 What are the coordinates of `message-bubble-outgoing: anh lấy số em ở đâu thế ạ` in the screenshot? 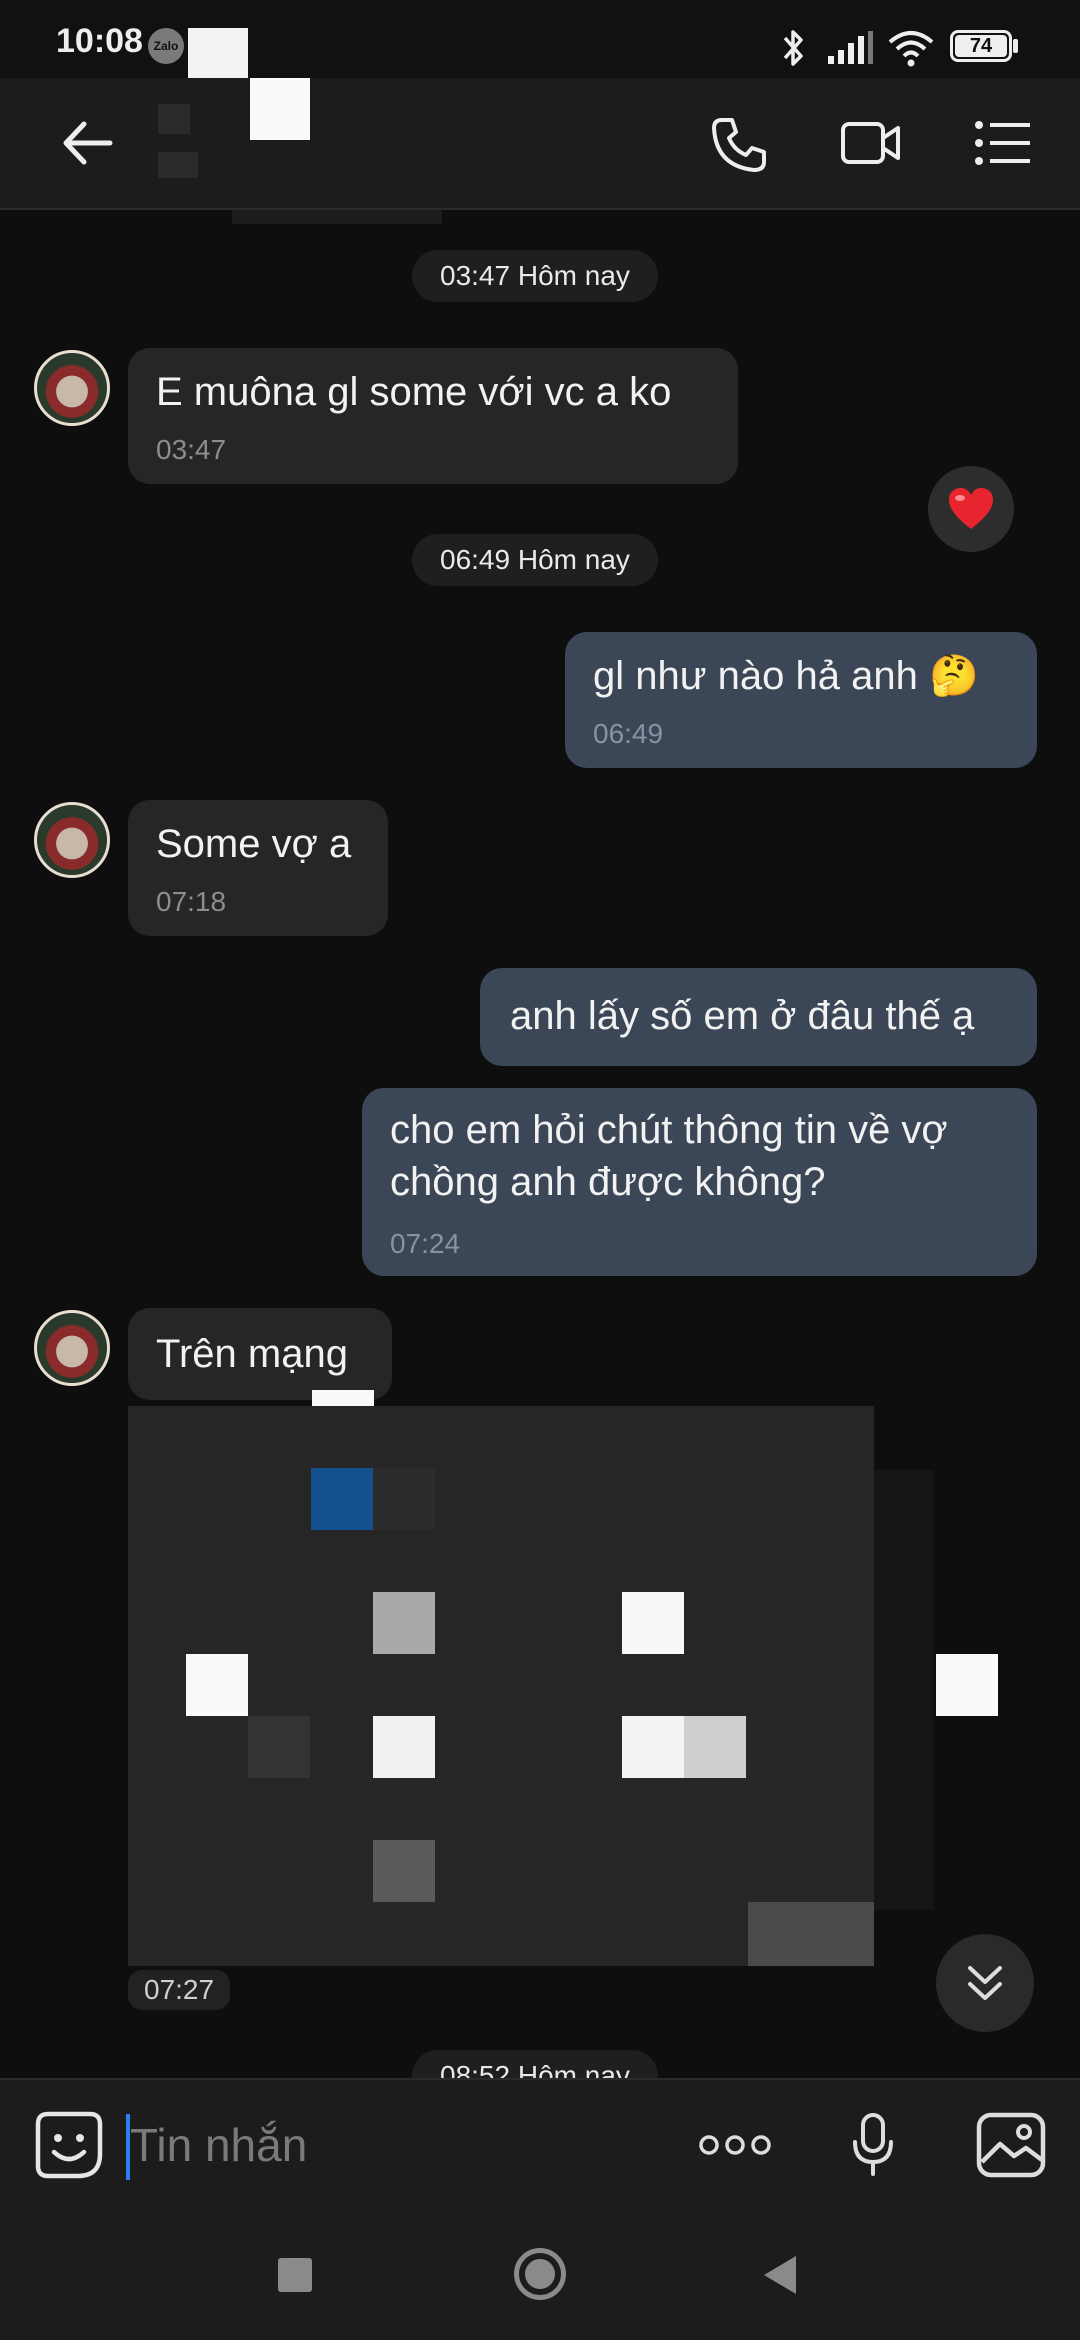 It's located at (758, 1017).